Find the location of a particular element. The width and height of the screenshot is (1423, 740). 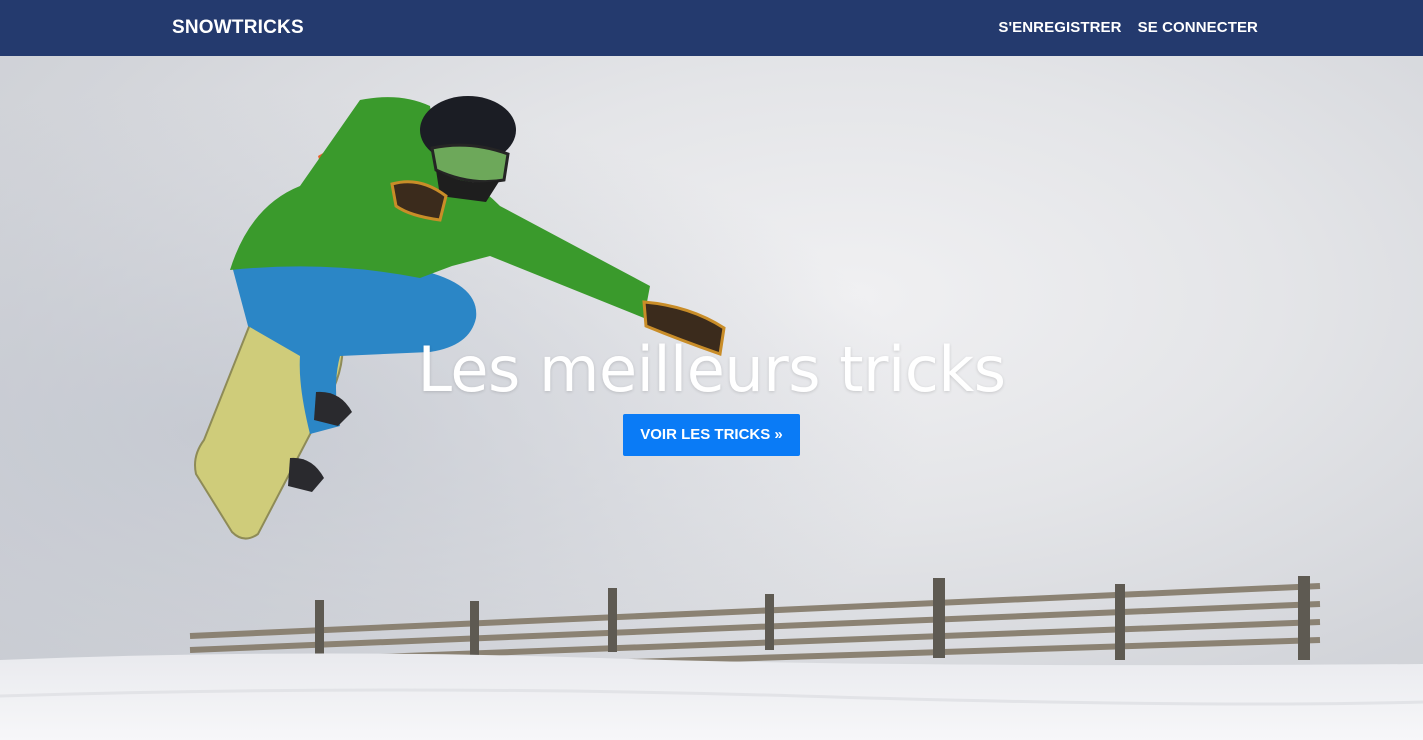

register-link: S'ENREGISTRER is located at coordinates (1059, 27).